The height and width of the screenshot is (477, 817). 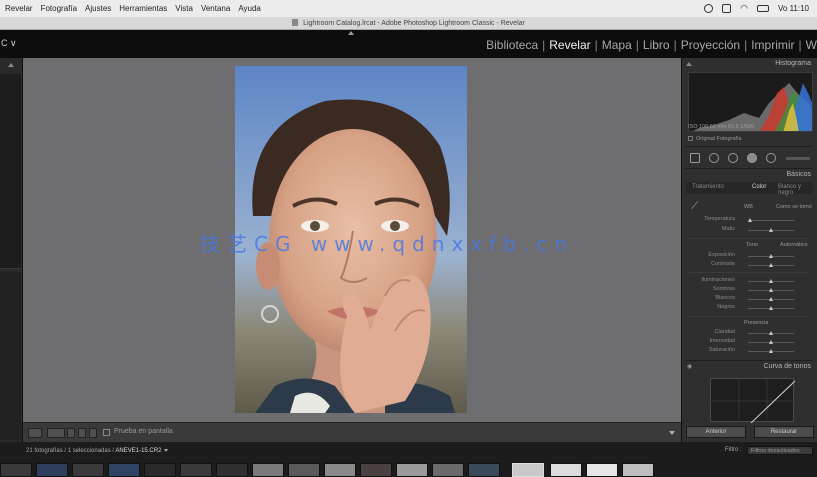 What do you see at coordinates (772, 45) in the screenshot?
I see `module-imprimir: Imprimir` at bounding box center [772, 45].